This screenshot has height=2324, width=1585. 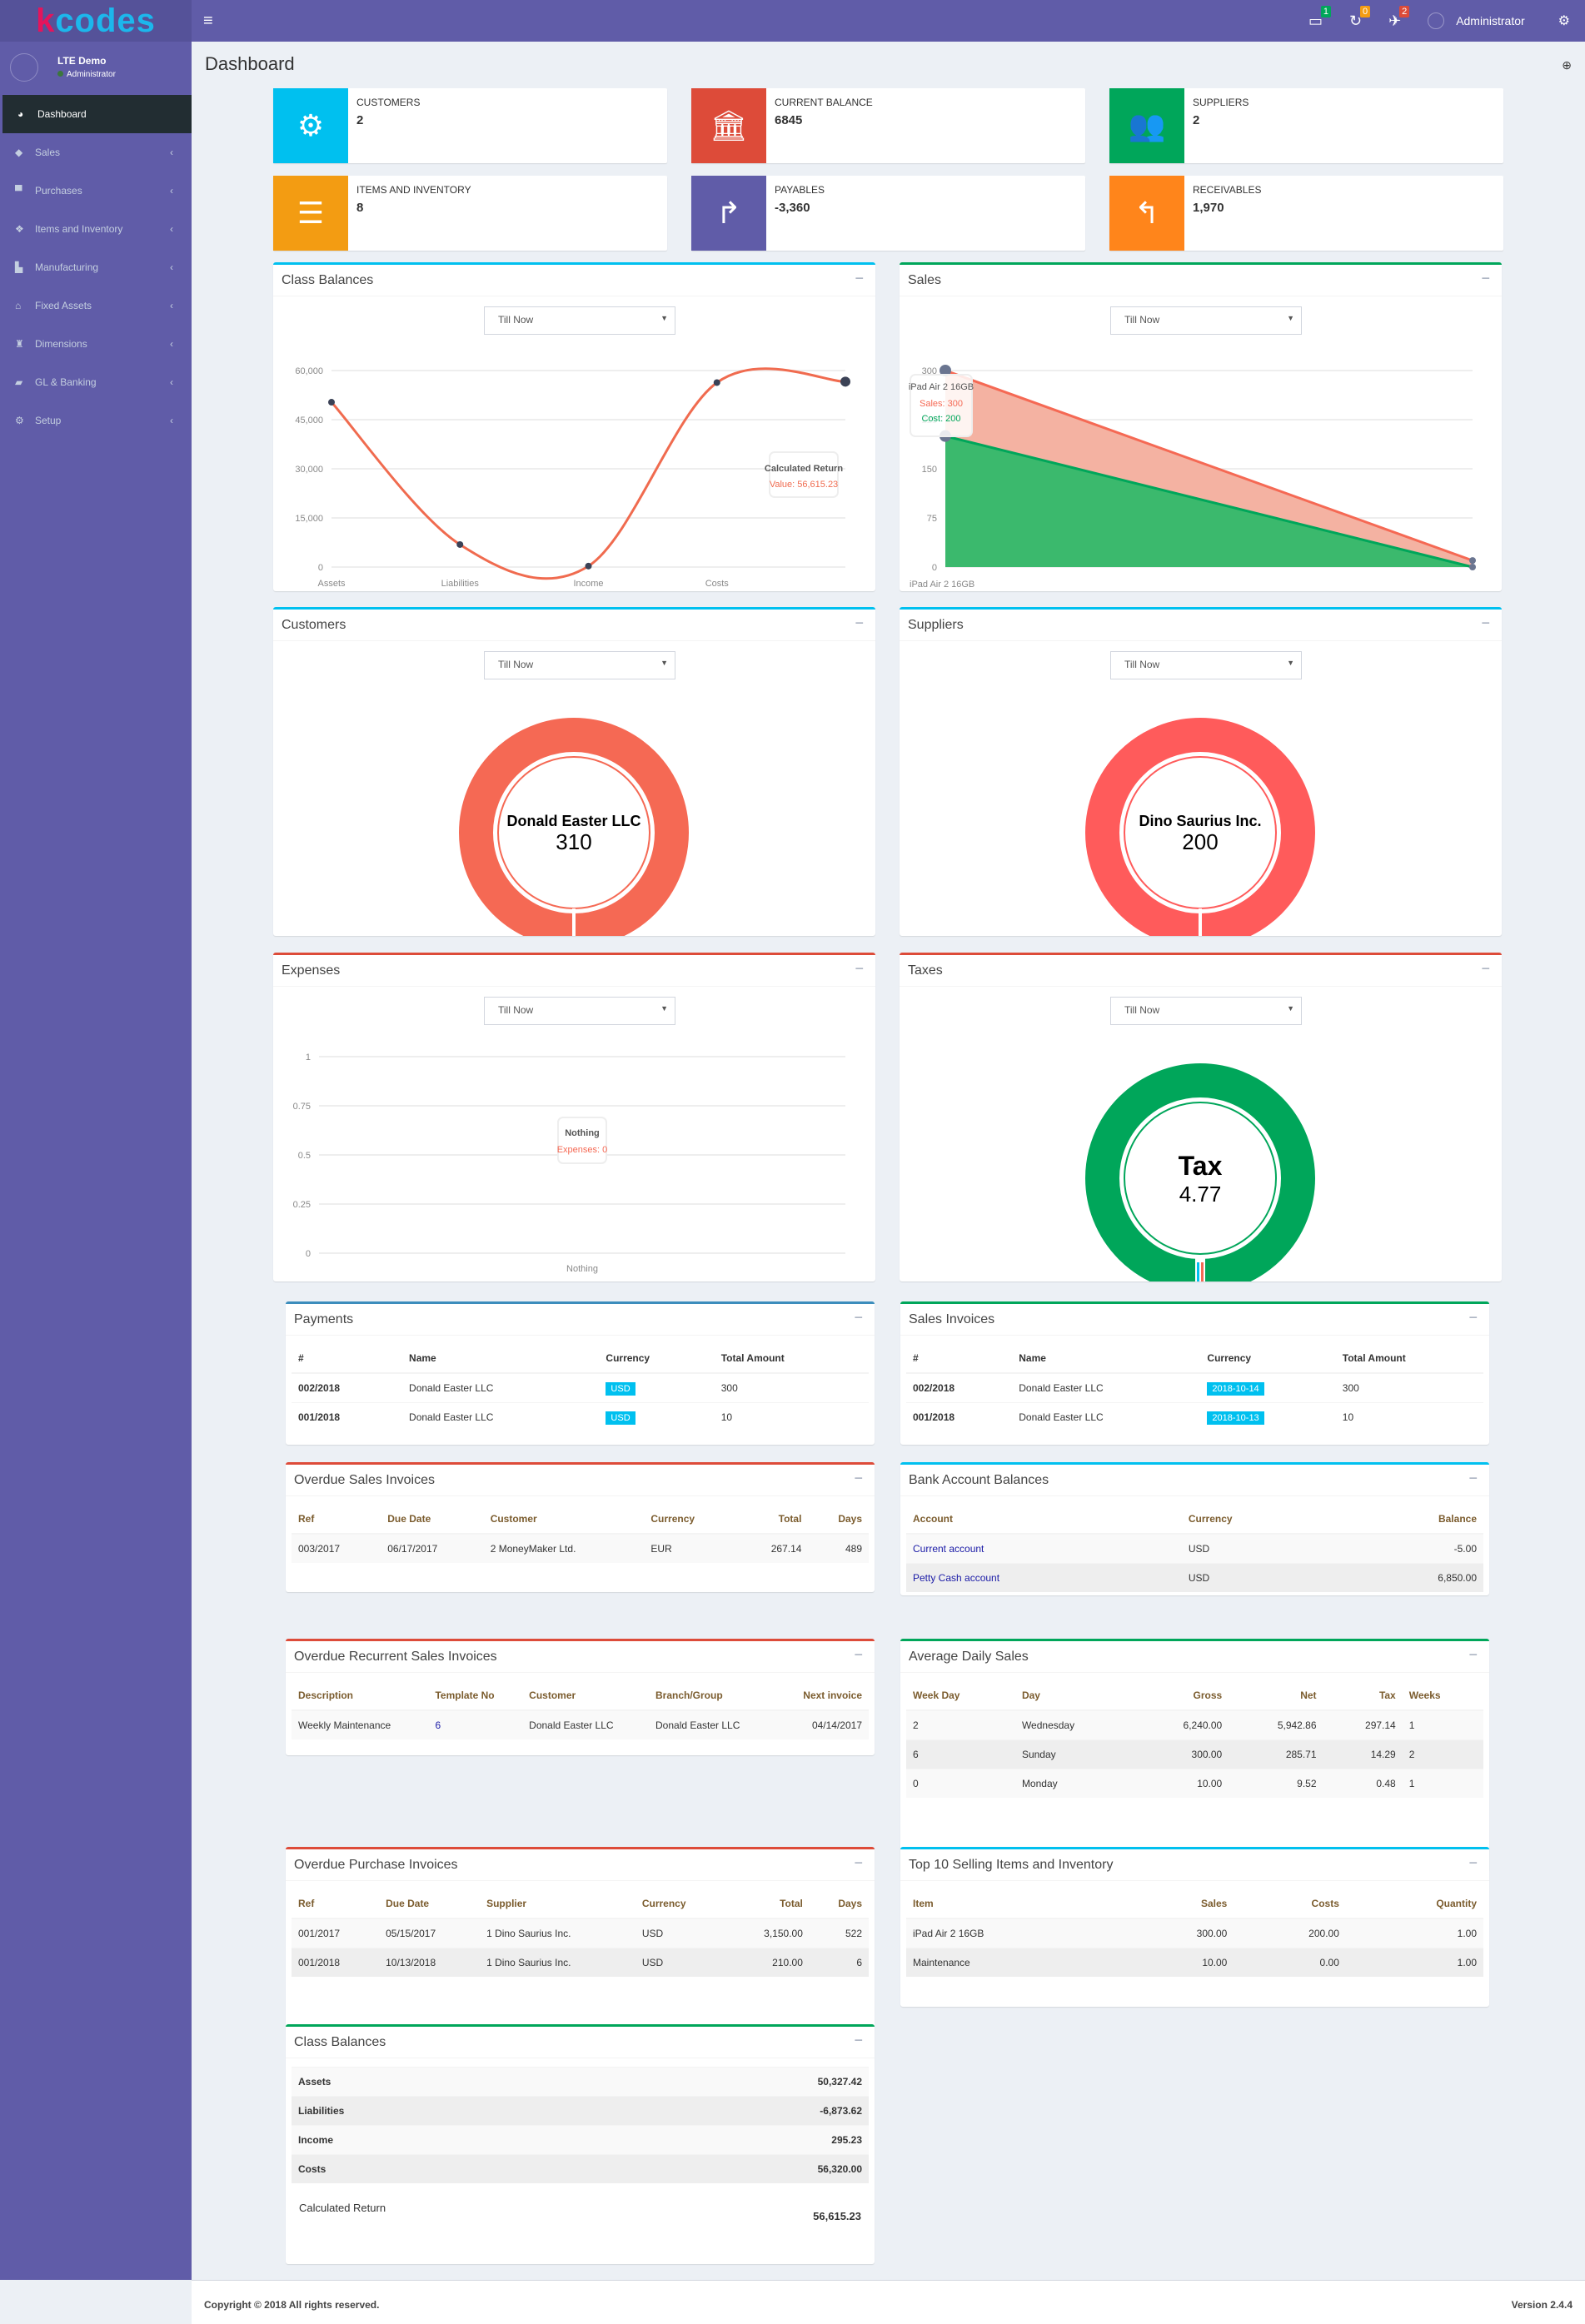 What do you see at coordinates (67, 267) in the screenshot?
I see `sidebar-item-label: Manufacturing` at bounding box center [67, 267].